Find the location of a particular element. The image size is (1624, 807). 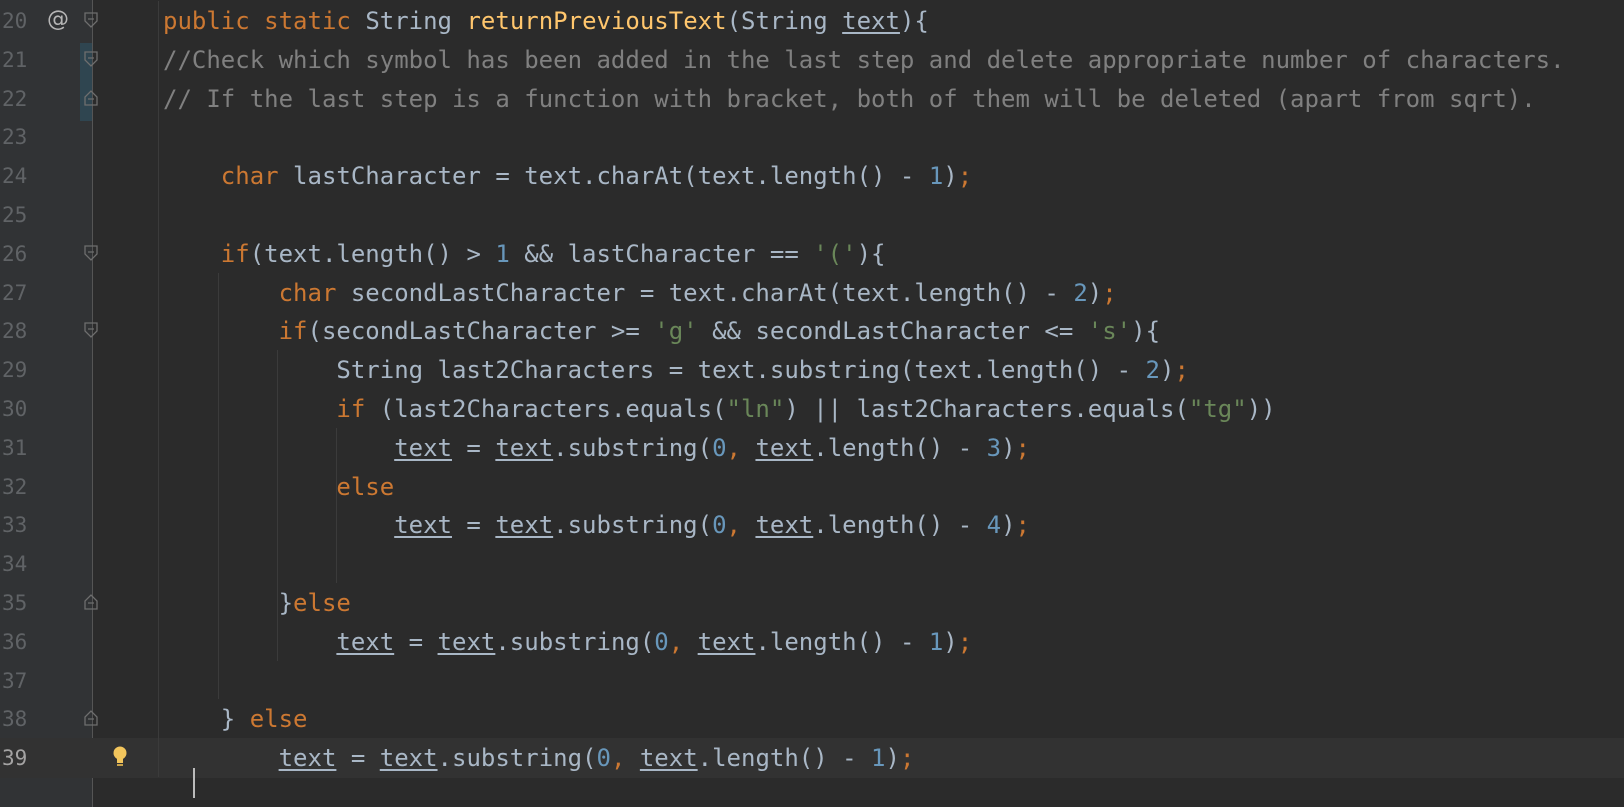

line-number: 30 is located at coordinates (18, 409).